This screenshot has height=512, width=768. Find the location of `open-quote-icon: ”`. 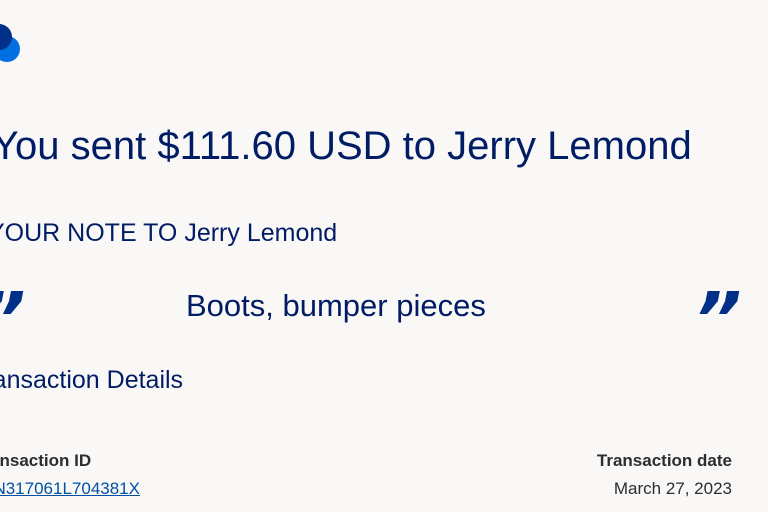

open-quote-icon: ” is located at coordinates (13, 320).